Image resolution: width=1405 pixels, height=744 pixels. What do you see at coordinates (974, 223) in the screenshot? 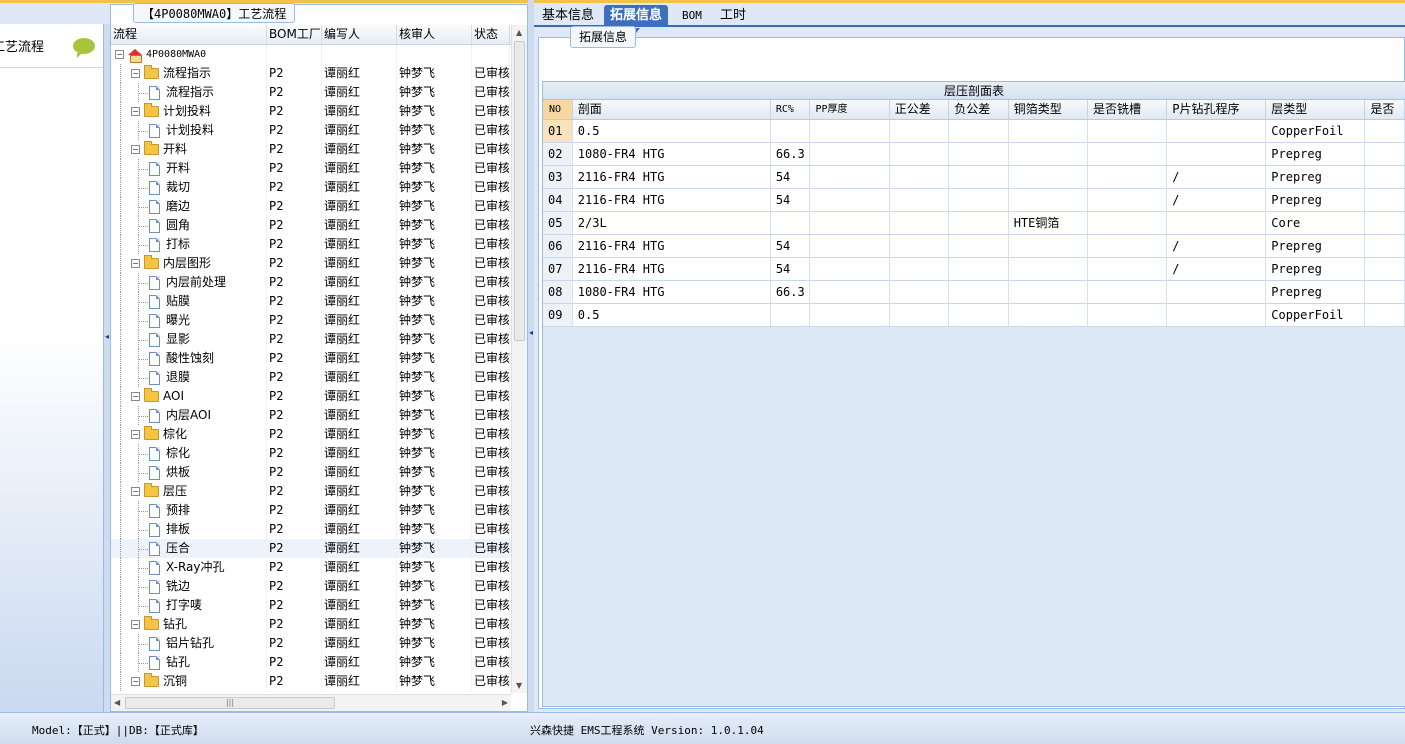
I see `stack-table-row: 05 2/3L HTE铜箔 Core` at bounding box center [974, 223].